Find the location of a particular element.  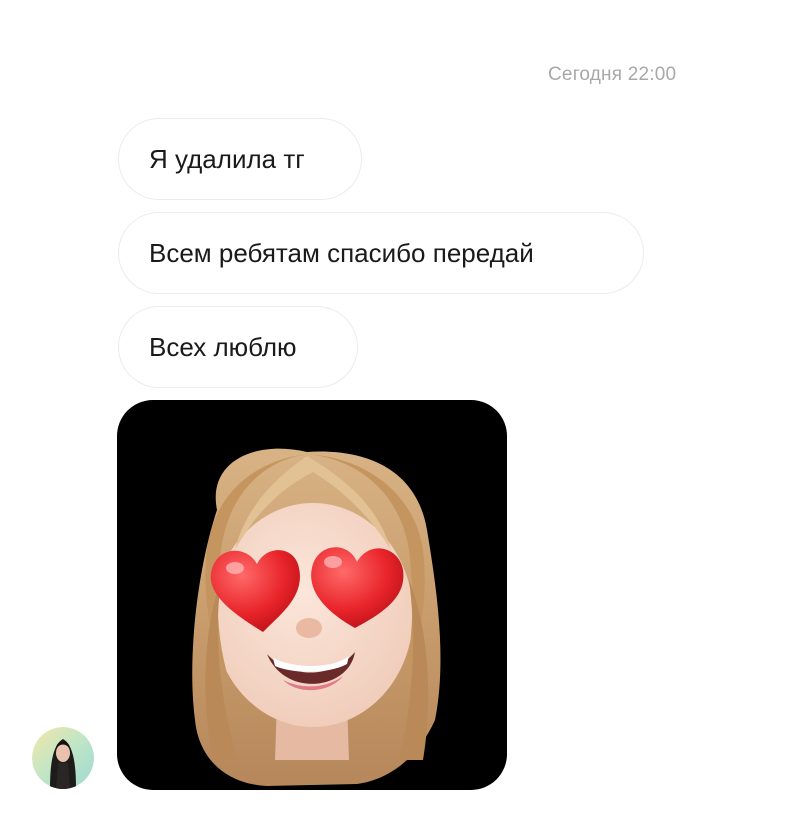

user-avatar-icon is located at coordinates (63, 758).